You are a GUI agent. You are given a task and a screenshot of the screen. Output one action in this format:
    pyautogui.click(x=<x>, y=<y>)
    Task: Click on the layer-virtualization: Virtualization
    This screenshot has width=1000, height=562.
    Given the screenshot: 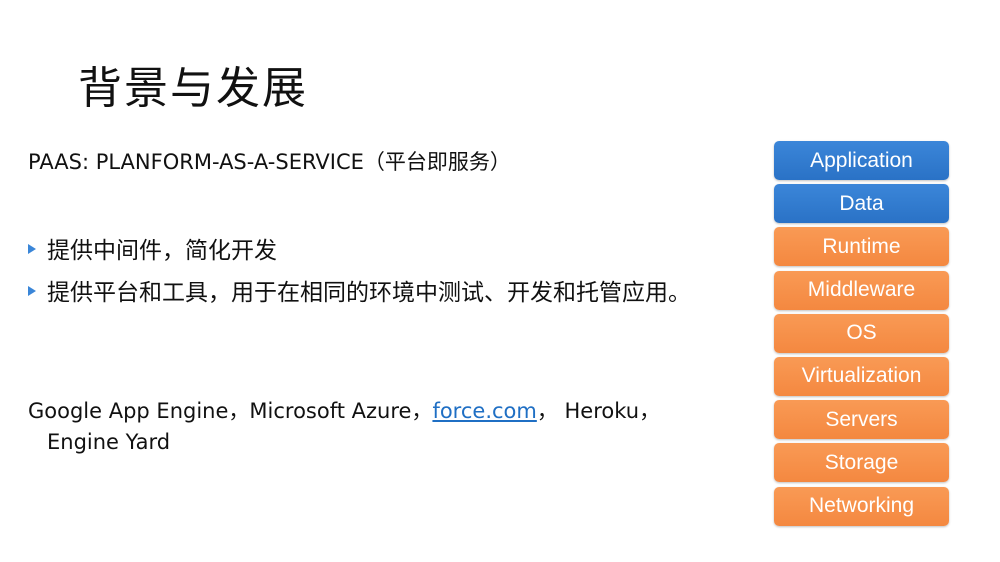 What is the action you would take?
    pyautogui.click(x=861, y=376)
    